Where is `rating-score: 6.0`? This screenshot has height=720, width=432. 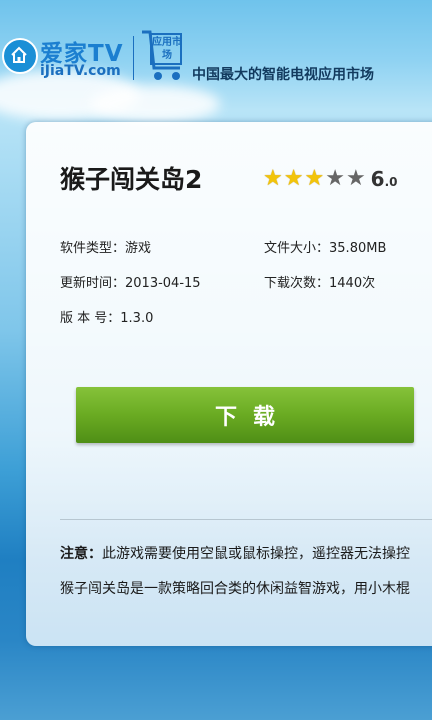 rating-score: 6.0 is located at coordinates (384, 179).